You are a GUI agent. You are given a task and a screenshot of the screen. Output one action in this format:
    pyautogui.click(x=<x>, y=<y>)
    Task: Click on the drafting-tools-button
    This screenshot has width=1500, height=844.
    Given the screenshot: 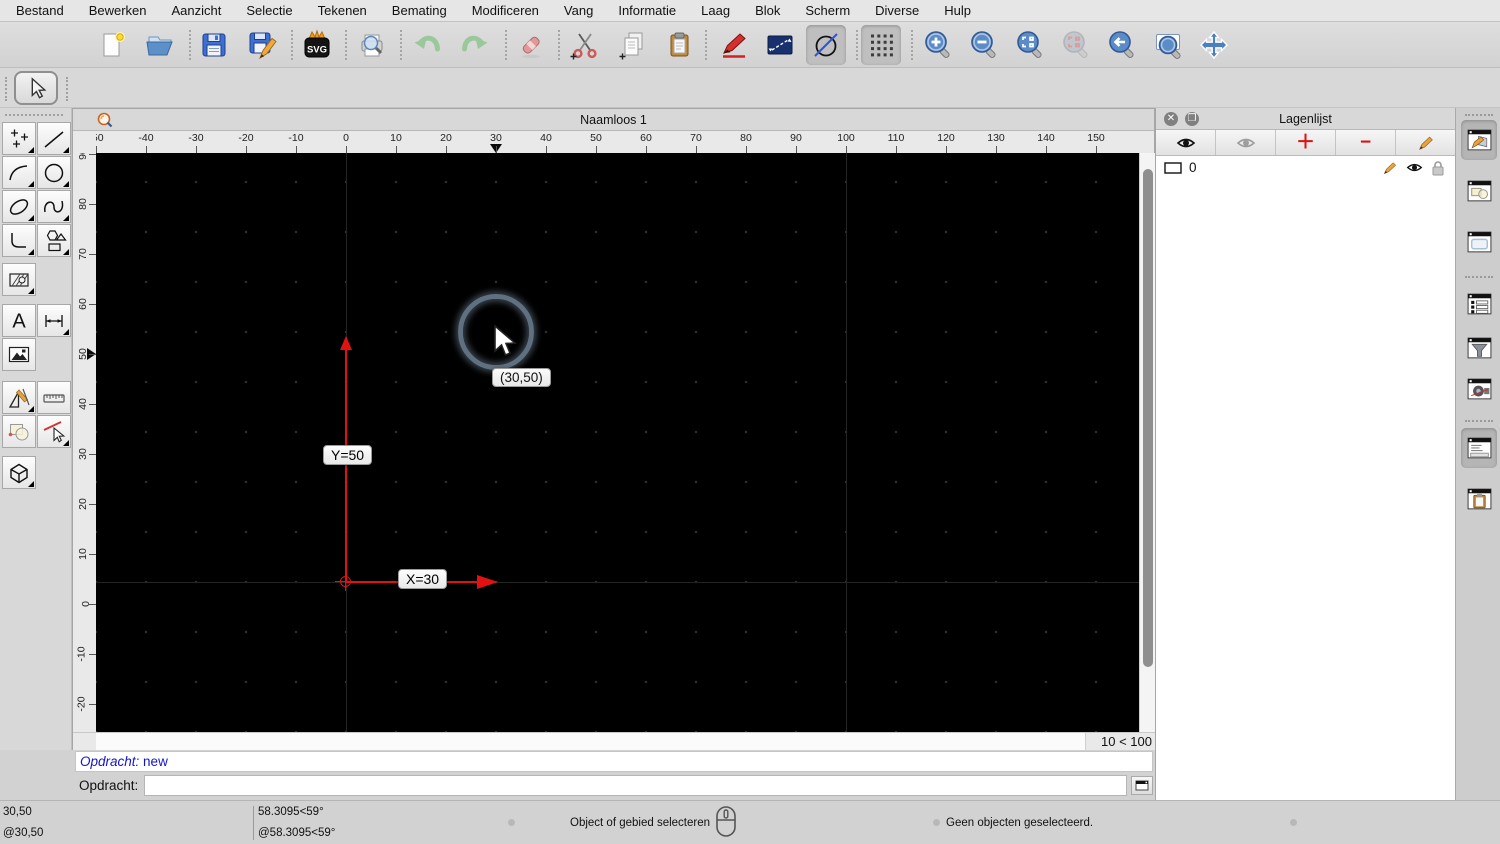 What is the action you would take?
    pyautogui.click(x=19, y=397)
    